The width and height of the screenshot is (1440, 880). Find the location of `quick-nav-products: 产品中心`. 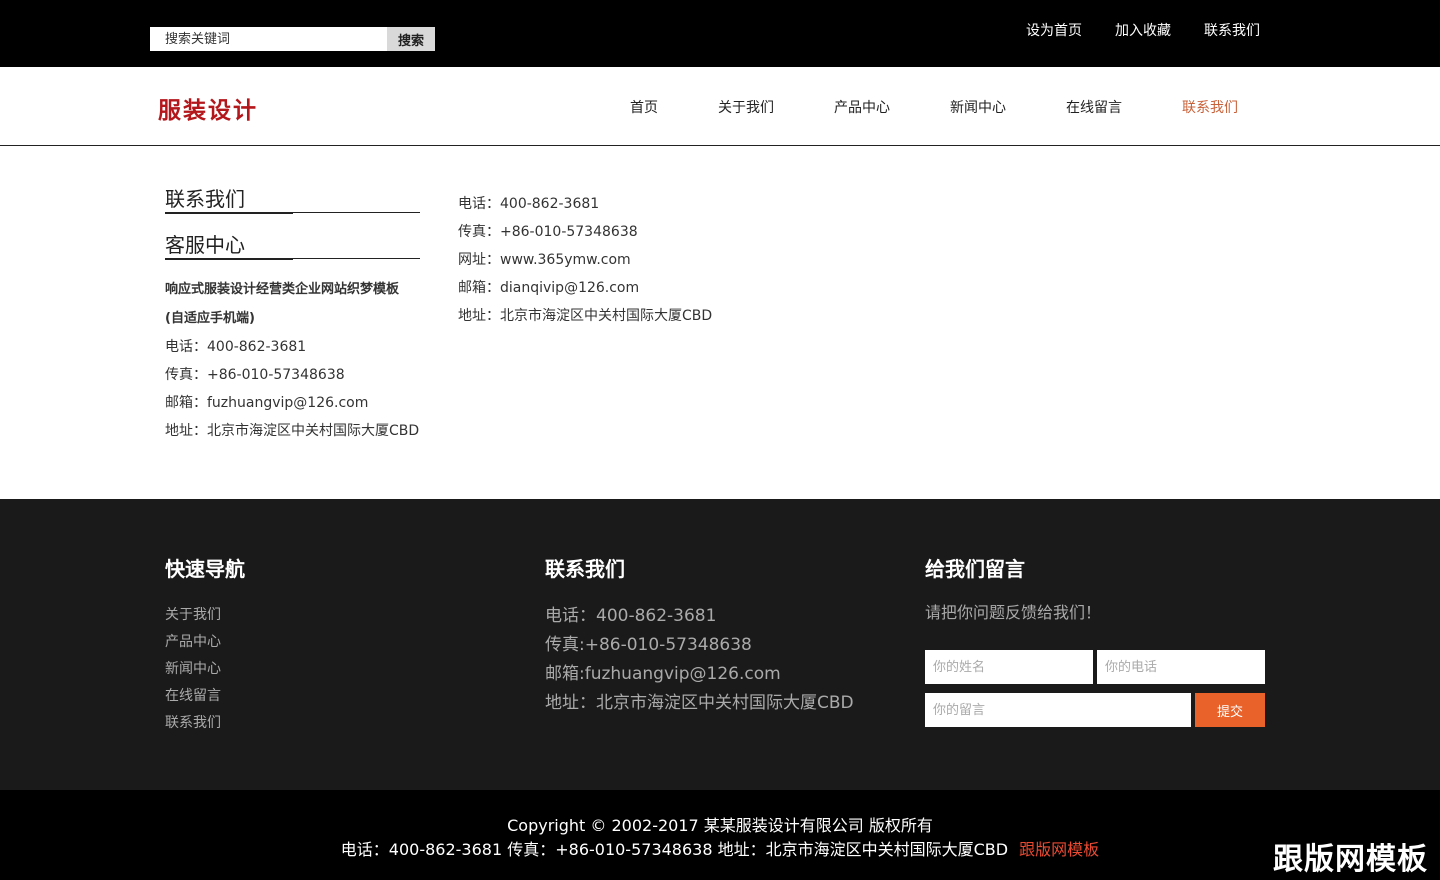

quick-nav-products: 产品中心 is located at coordinates (205, 642).